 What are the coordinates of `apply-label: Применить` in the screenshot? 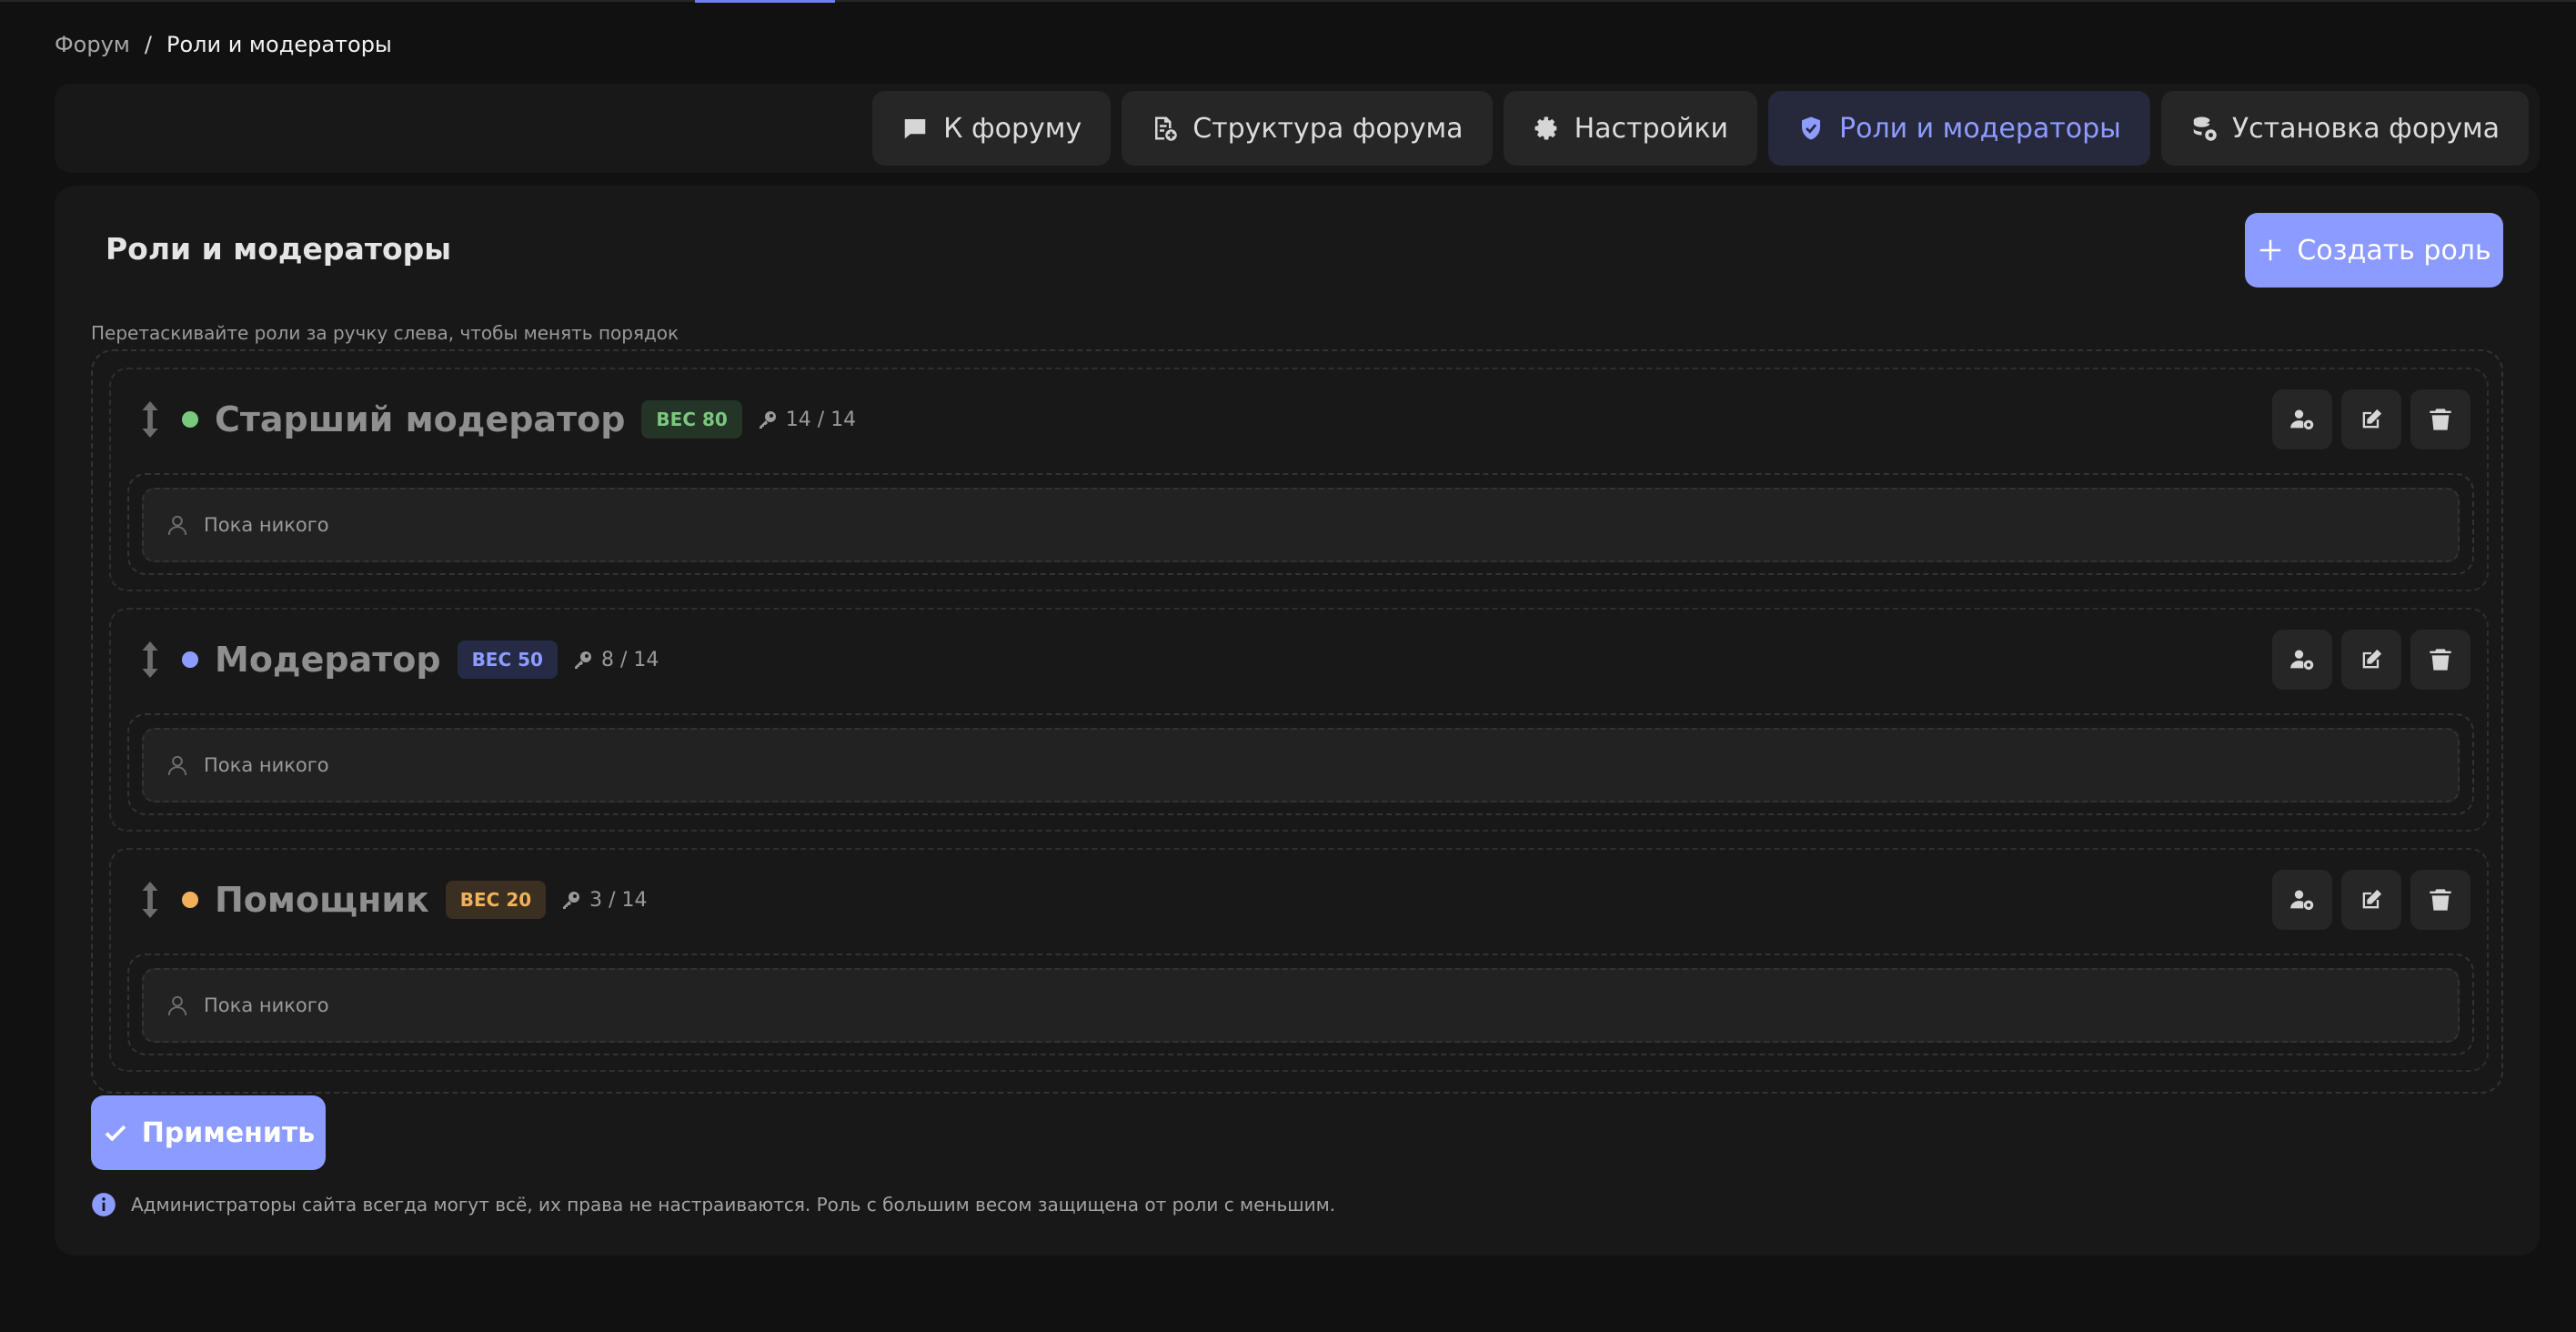 It's located at (228, 1132).